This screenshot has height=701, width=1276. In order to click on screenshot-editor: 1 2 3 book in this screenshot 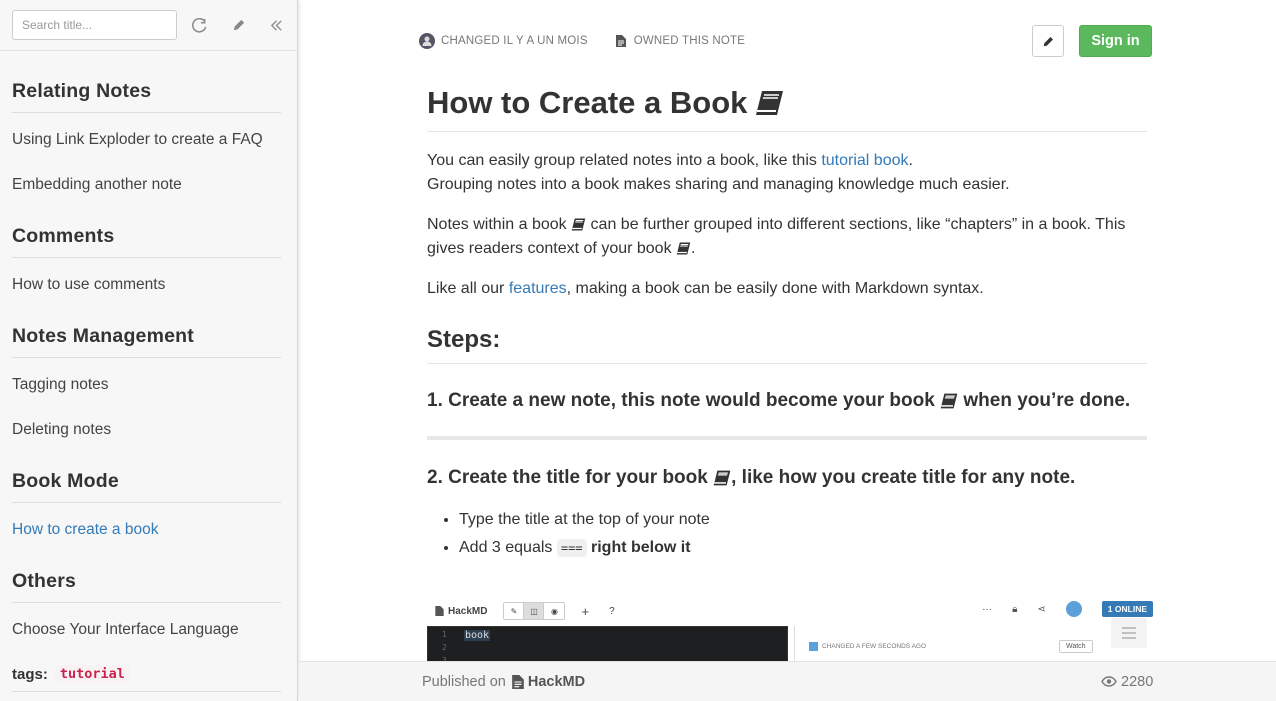, I will do `click(607, 643)`.